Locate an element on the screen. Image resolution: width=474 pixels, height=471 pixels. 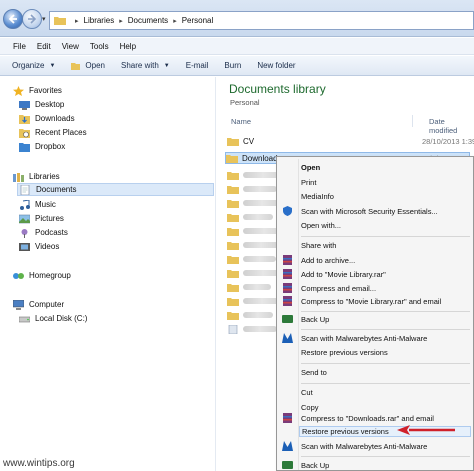
nav-downloads: Downloads is located at coordinates (47, 118).